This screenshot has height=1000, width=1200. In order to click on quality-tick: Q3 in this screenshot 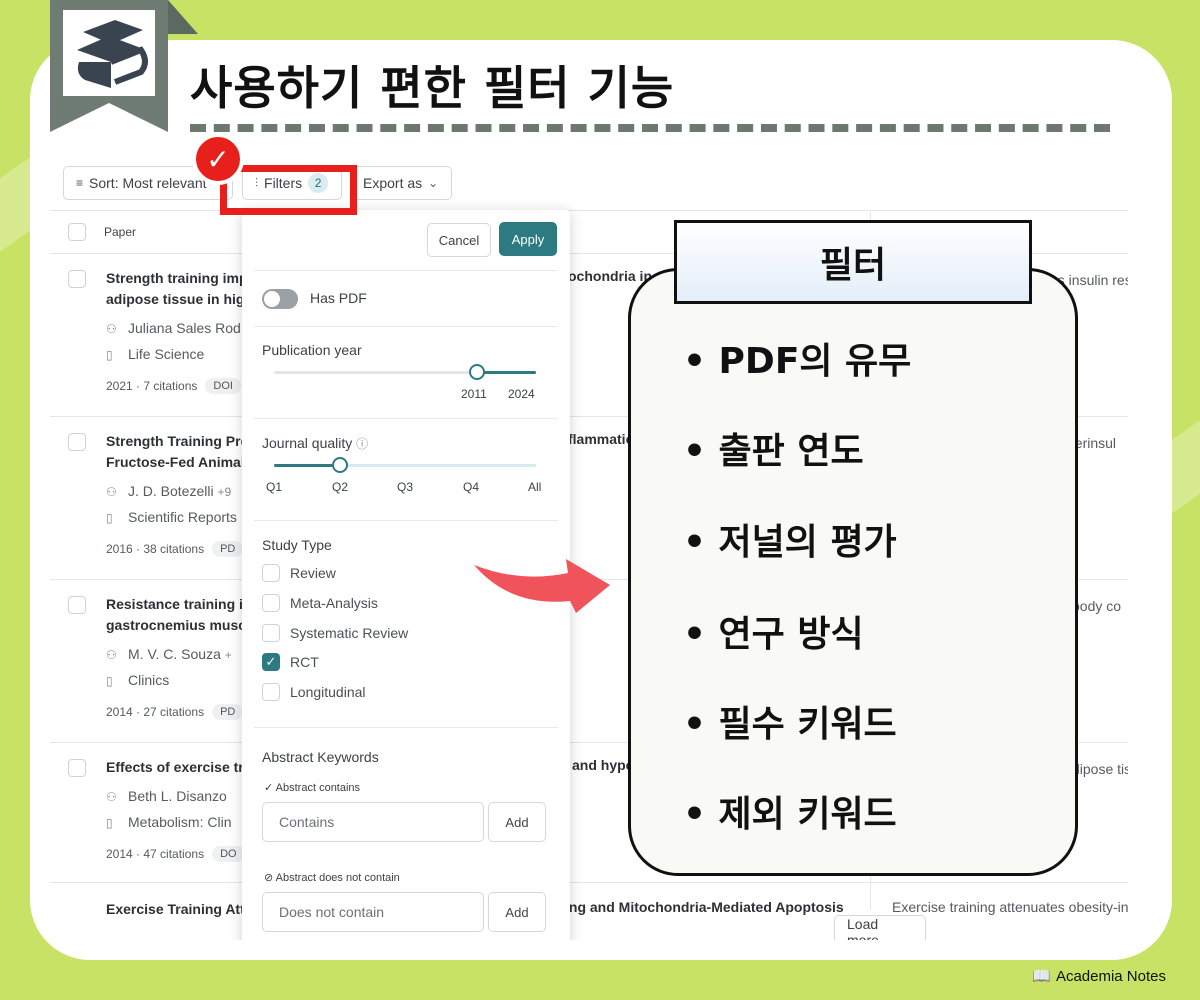, I will do `click(405, 487)`.